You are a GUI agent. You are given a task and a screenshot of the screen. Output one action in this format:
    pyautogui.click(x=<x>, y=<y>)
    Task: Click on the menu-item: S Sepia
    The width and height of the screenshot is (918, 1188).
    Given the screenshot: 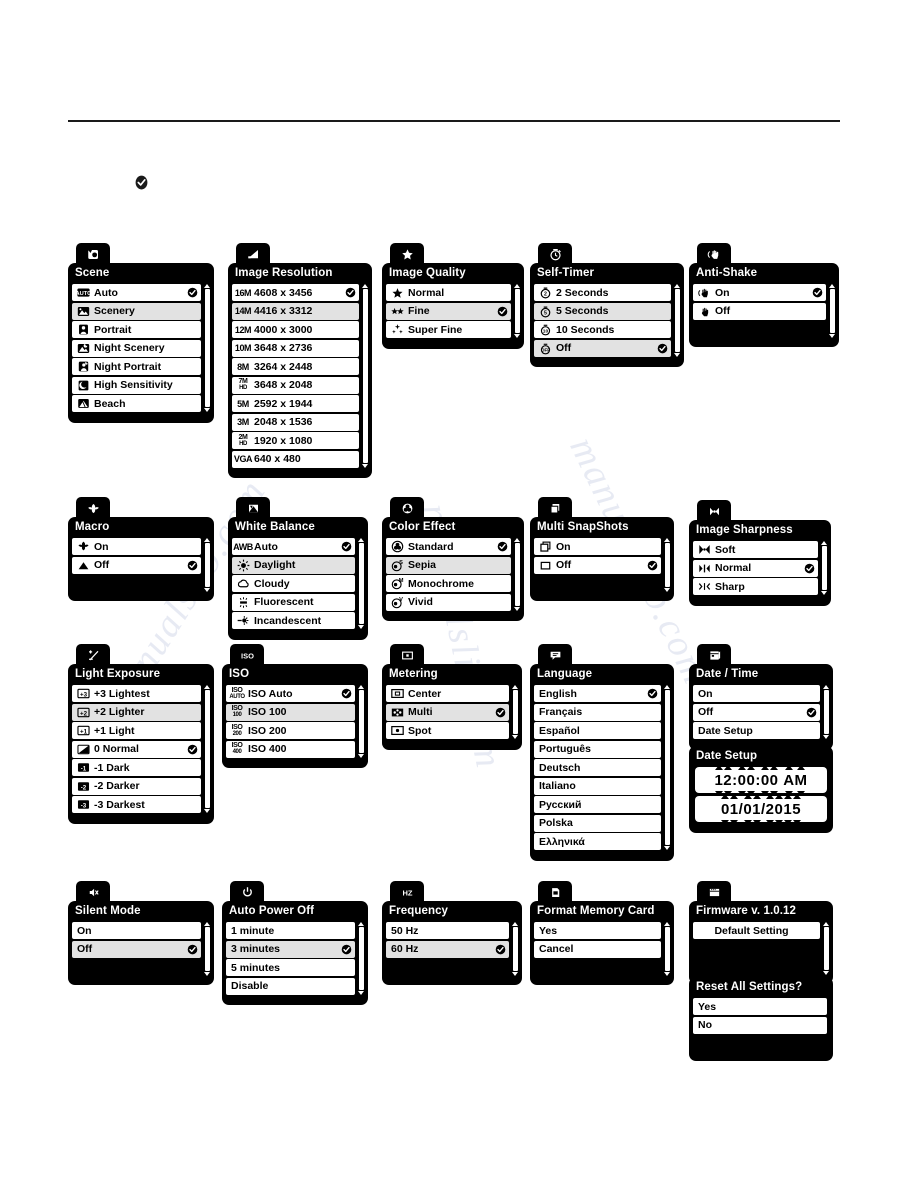 What is the action you would take?
    pyautogui.click(x=448, y=565)
    